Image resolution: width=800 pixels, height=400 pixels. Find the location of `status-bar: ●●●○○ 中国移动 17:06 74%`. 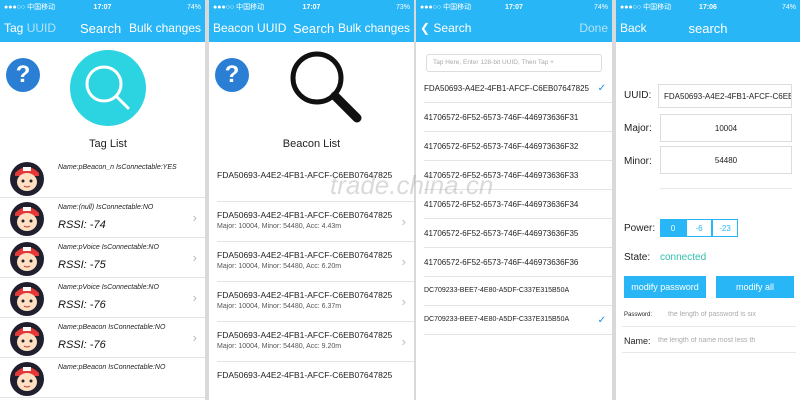

status-bar: ●●●○○ 中国移动 17:06 74% is located at coordinates (708, 7).